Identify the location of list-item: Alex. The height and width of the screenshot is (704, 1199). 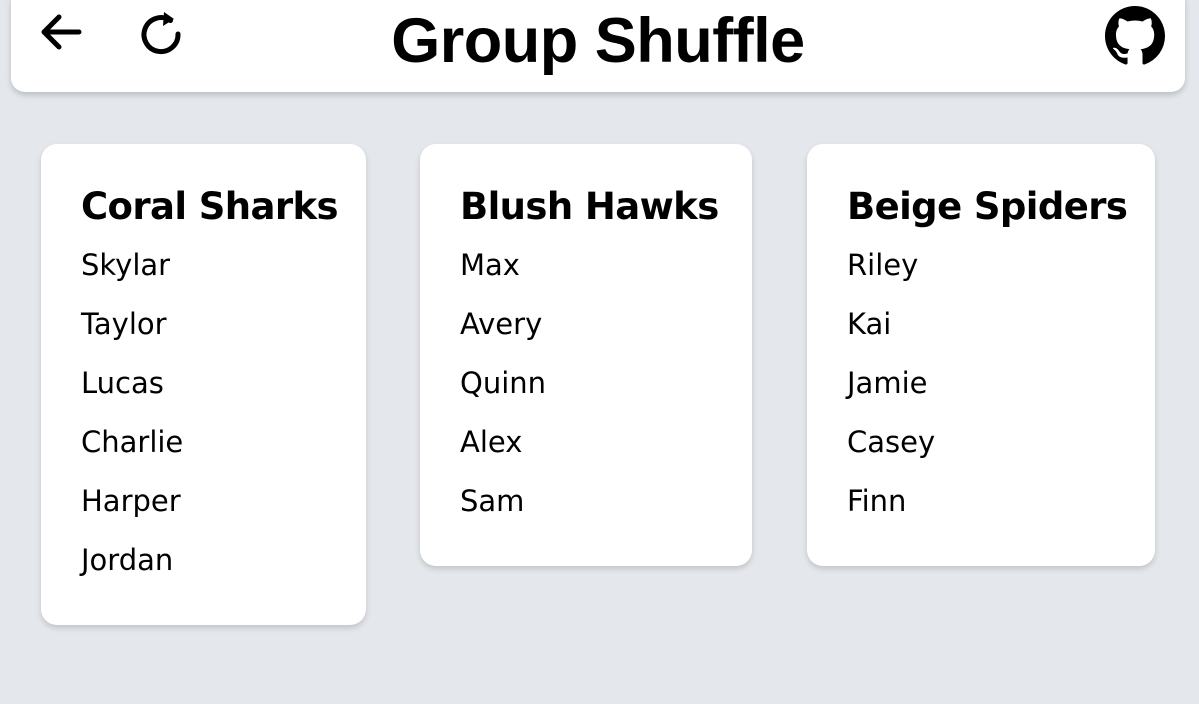
(491, 442).